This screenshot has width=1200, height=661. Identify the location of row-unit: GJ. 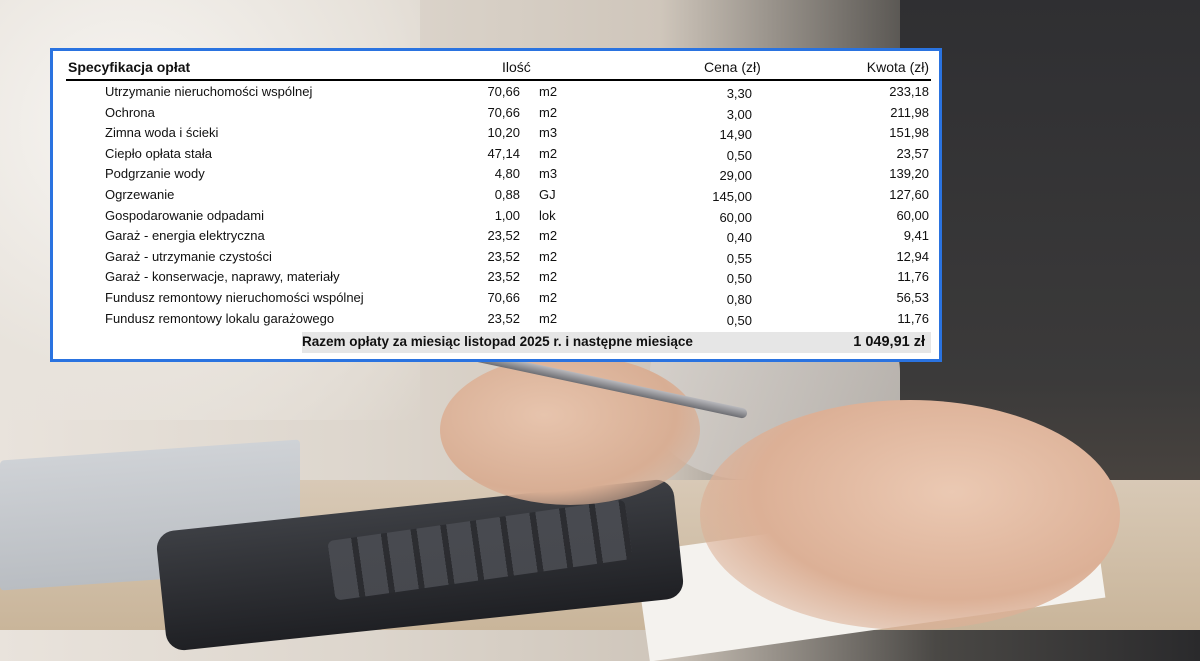
(547, 194).